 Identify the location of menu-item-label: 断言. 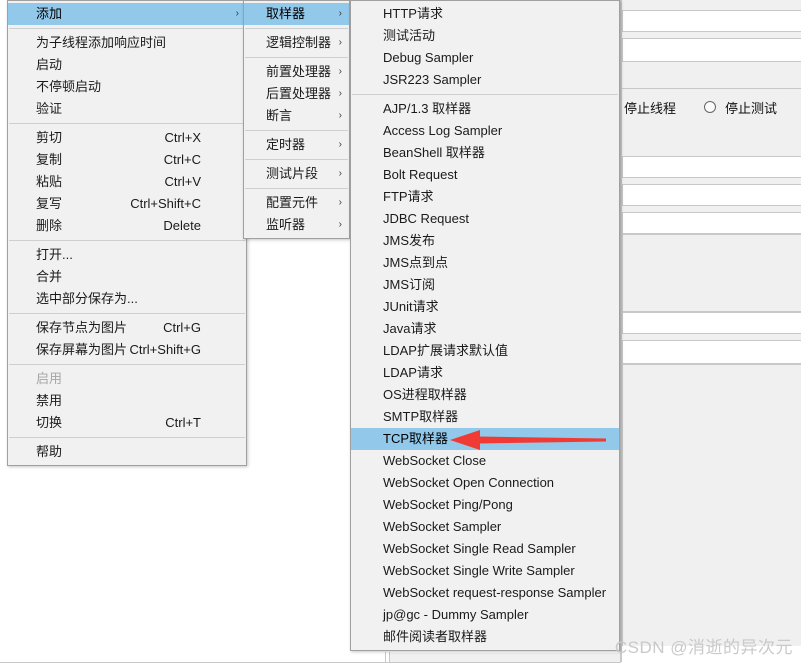
(279, 115).